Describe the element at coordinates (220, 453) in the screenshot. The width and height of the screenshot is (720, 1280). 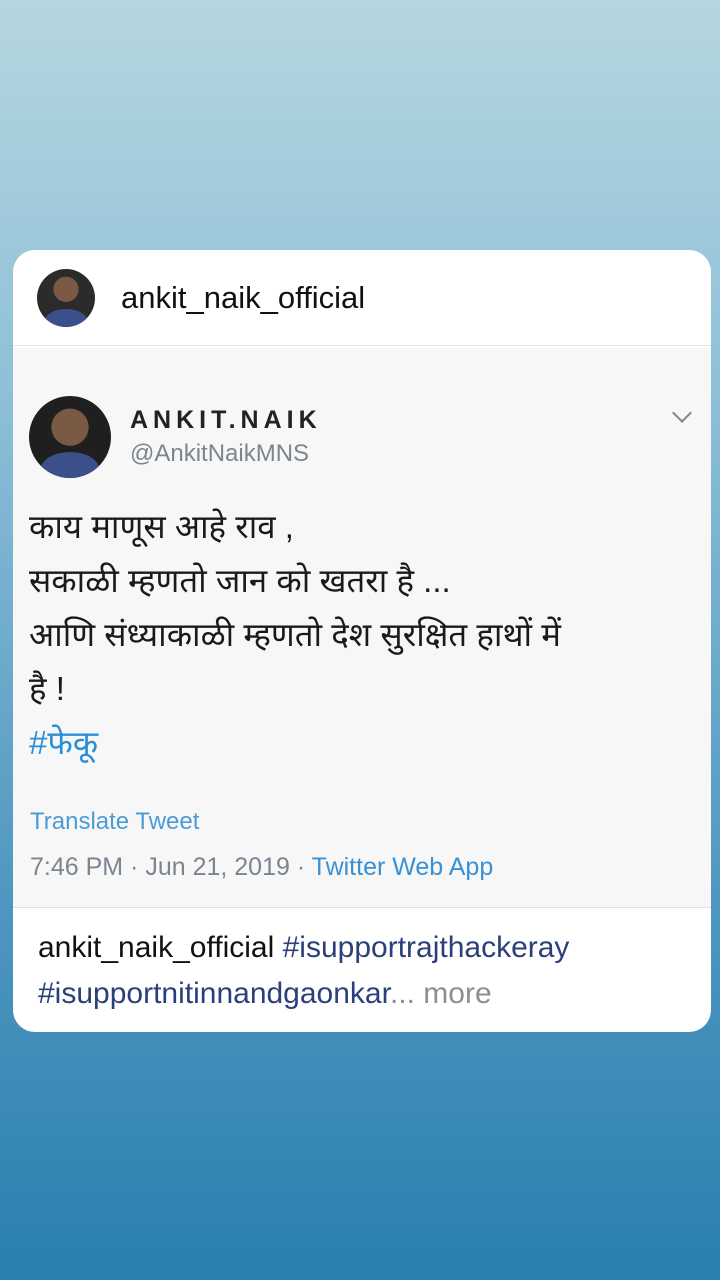
I see `tweet-handle: @AnkitNaikMNS` at that location.